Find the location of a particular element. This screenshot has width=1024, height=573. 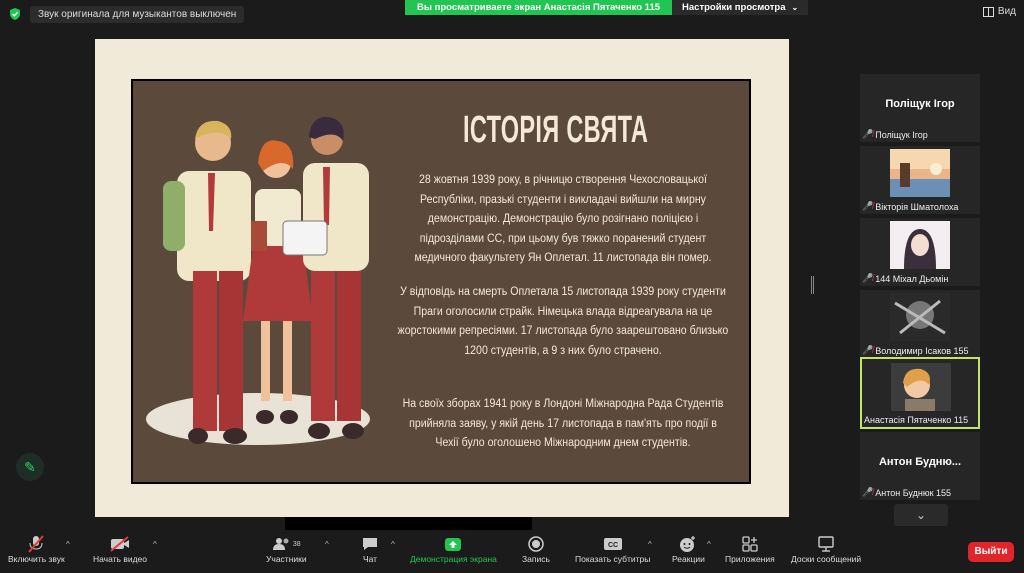

participant-tile: 🎤̸ 144 Міхал Дьомін is located at coordinates (920, 252).